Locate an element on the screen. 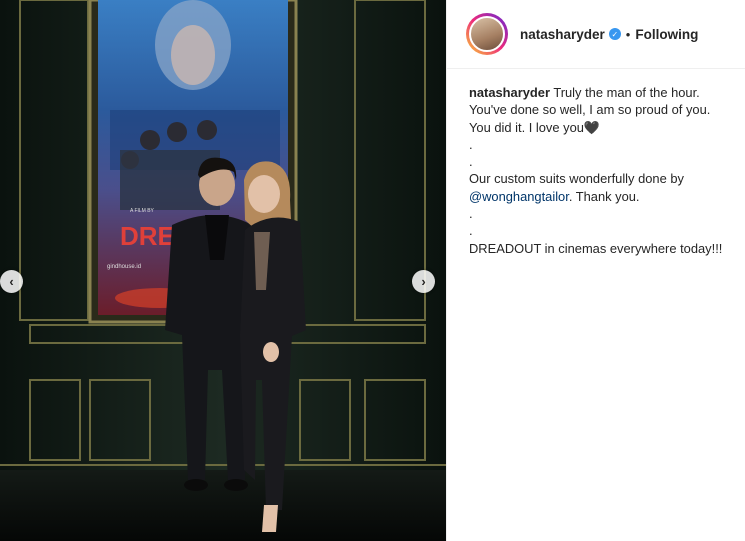 The height and width of the screenshot is (541, 745). black-heart-emoji: 🖤 is located at coordinates (591, 127).